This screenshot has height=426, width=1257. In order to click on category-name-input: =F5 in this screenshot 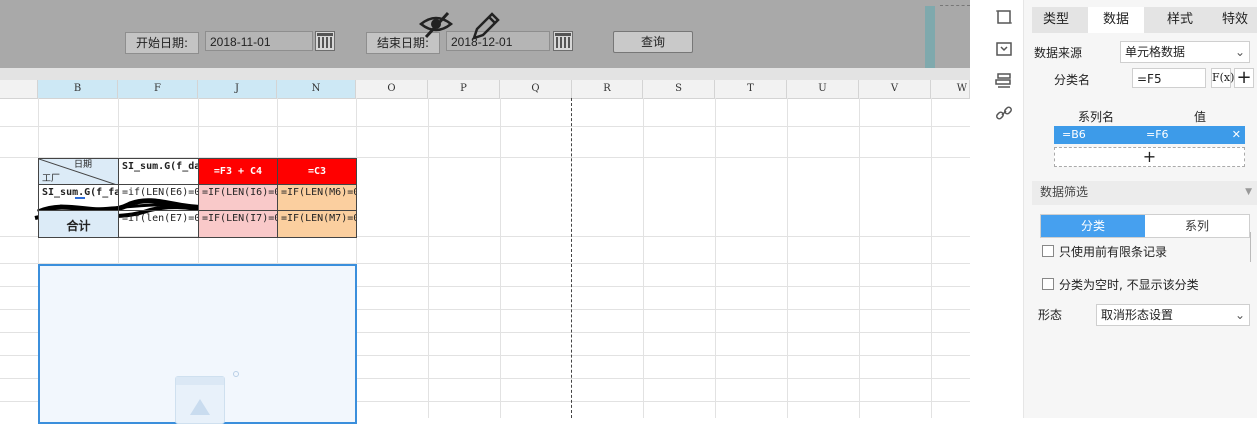, I will do `click(1169, 78)`.